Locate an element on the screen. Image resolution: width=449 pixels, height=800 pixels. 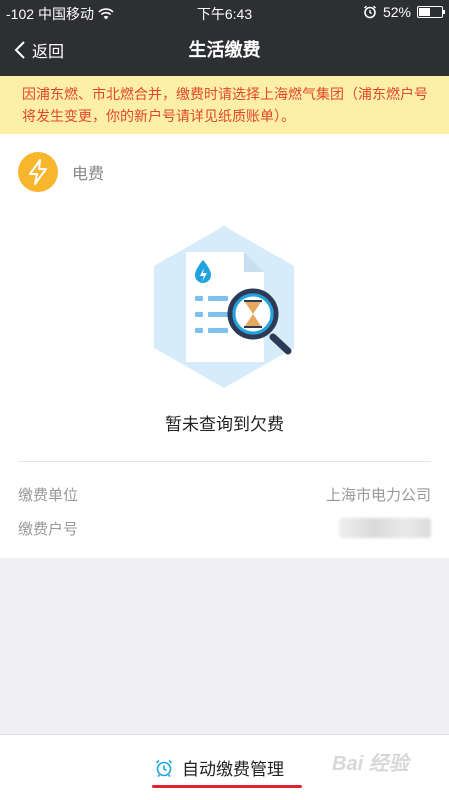
page-title: 生活缴费 is located at coordinates (224, 50).